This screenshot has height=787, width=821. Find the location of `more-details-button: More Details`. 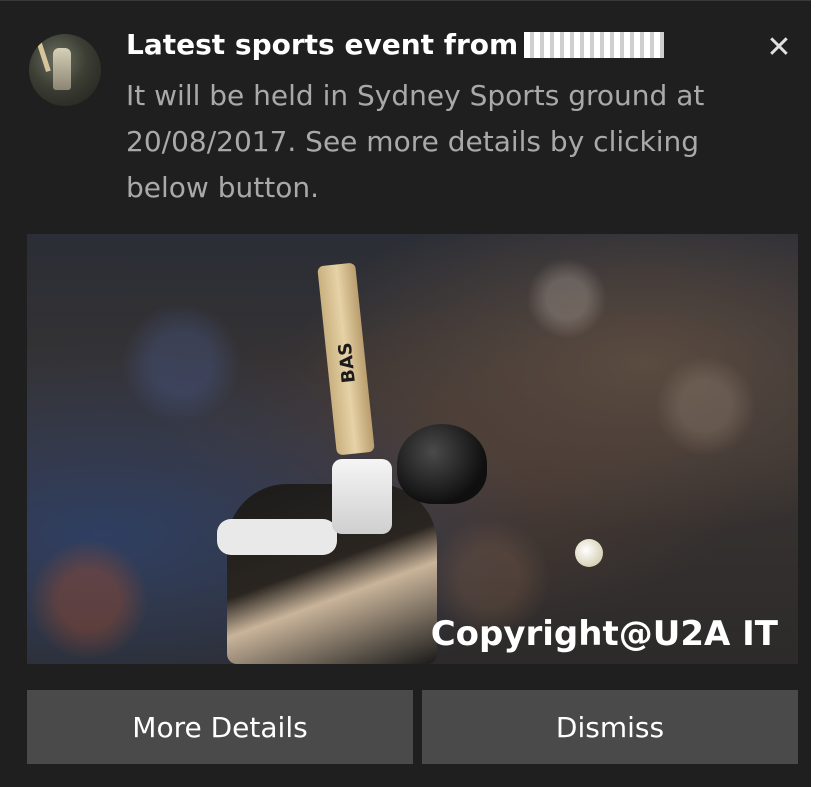

more-details-button: More Details is located at coordinates (220, 727).